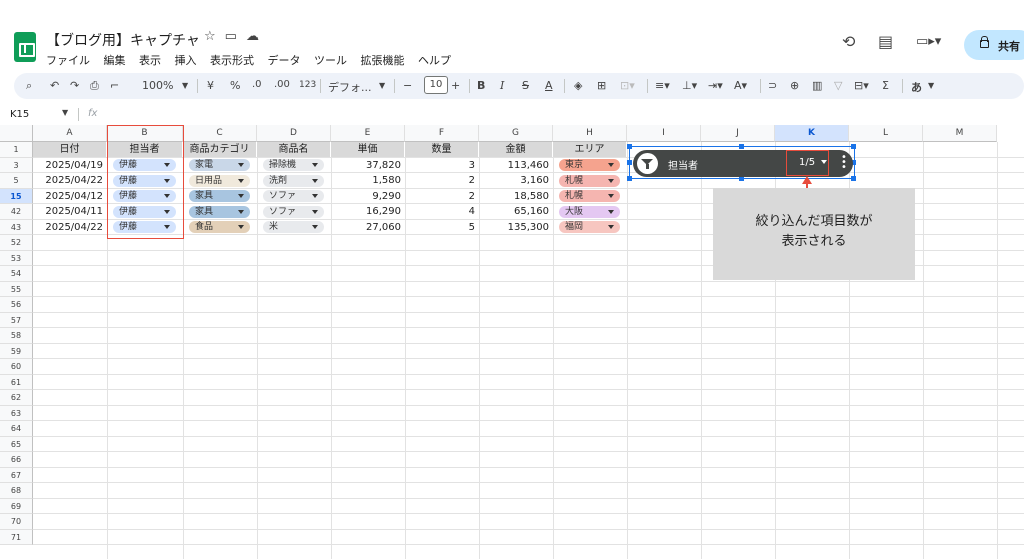 The height and width of the screenshot is (559, 1024). I want to click on row-header-60: 60, so click(16, 367).